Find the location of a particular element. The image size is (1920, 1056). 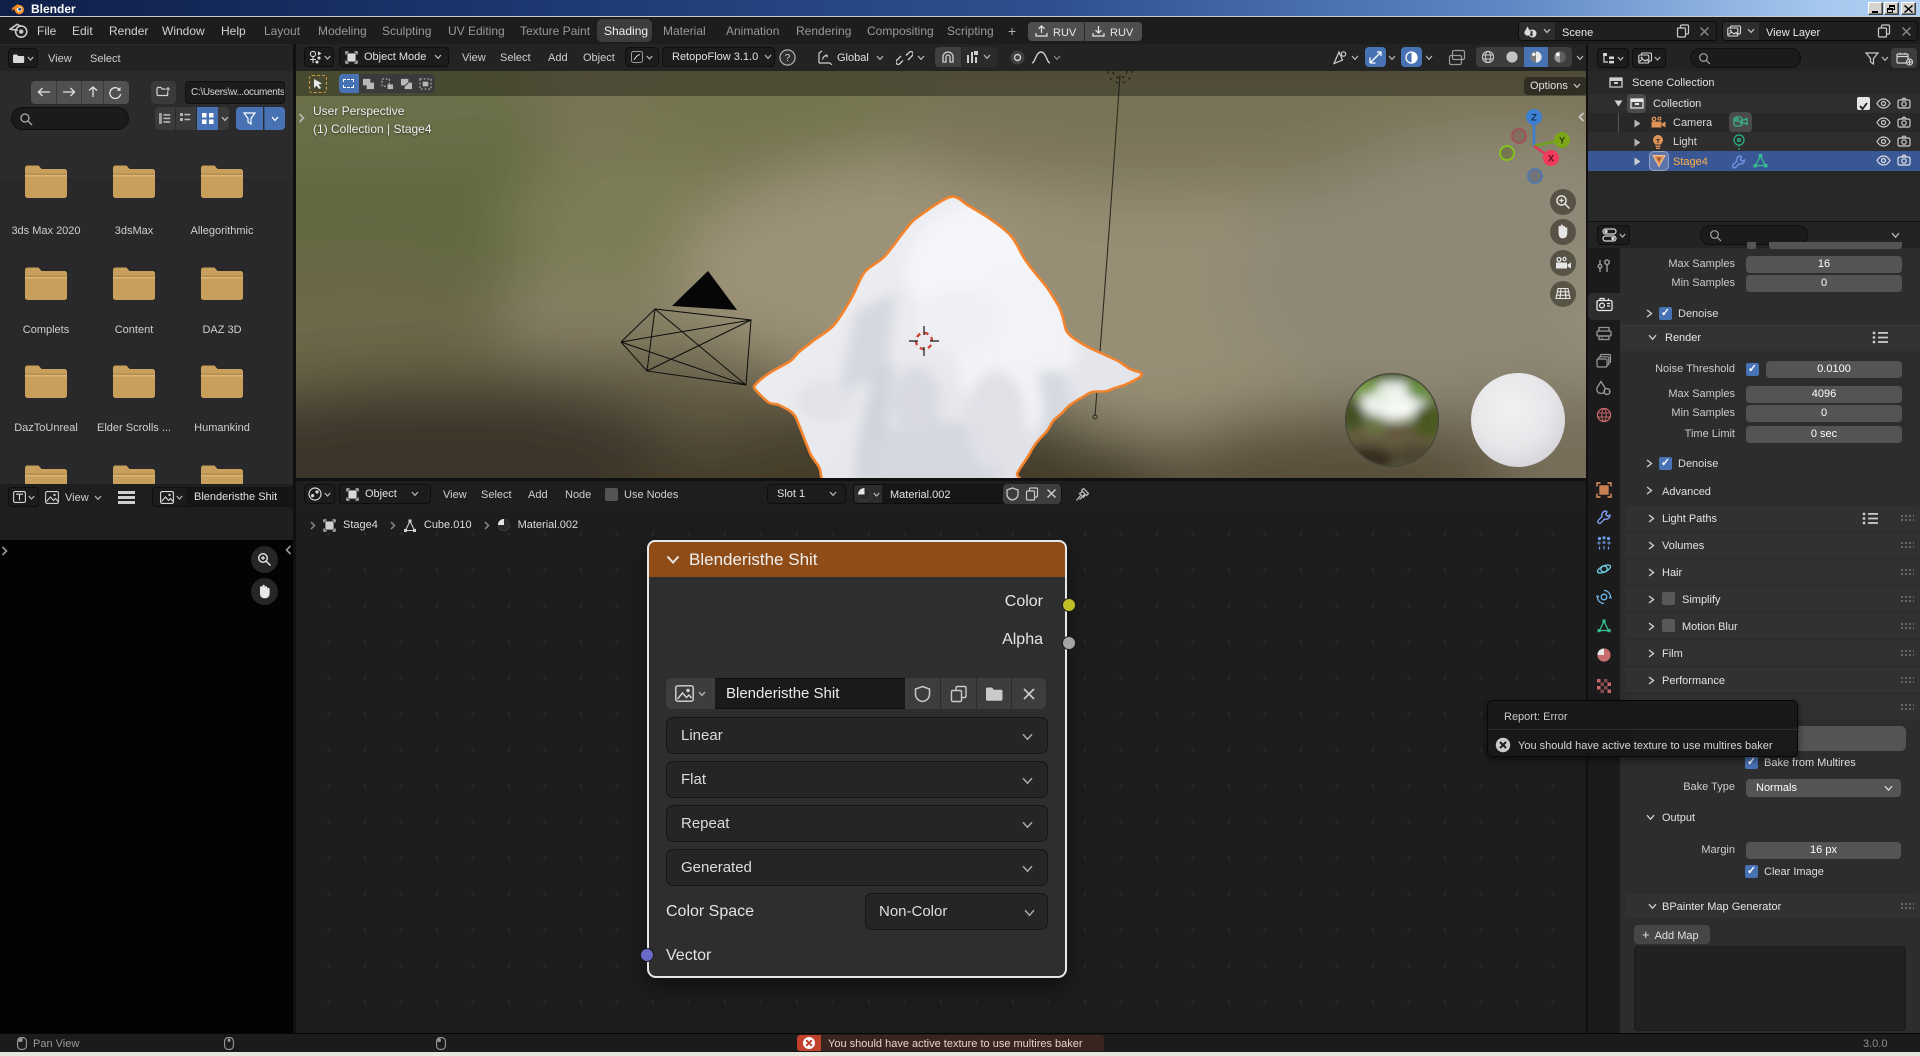

svg-text: Z is located at coordinates (1534, 118).